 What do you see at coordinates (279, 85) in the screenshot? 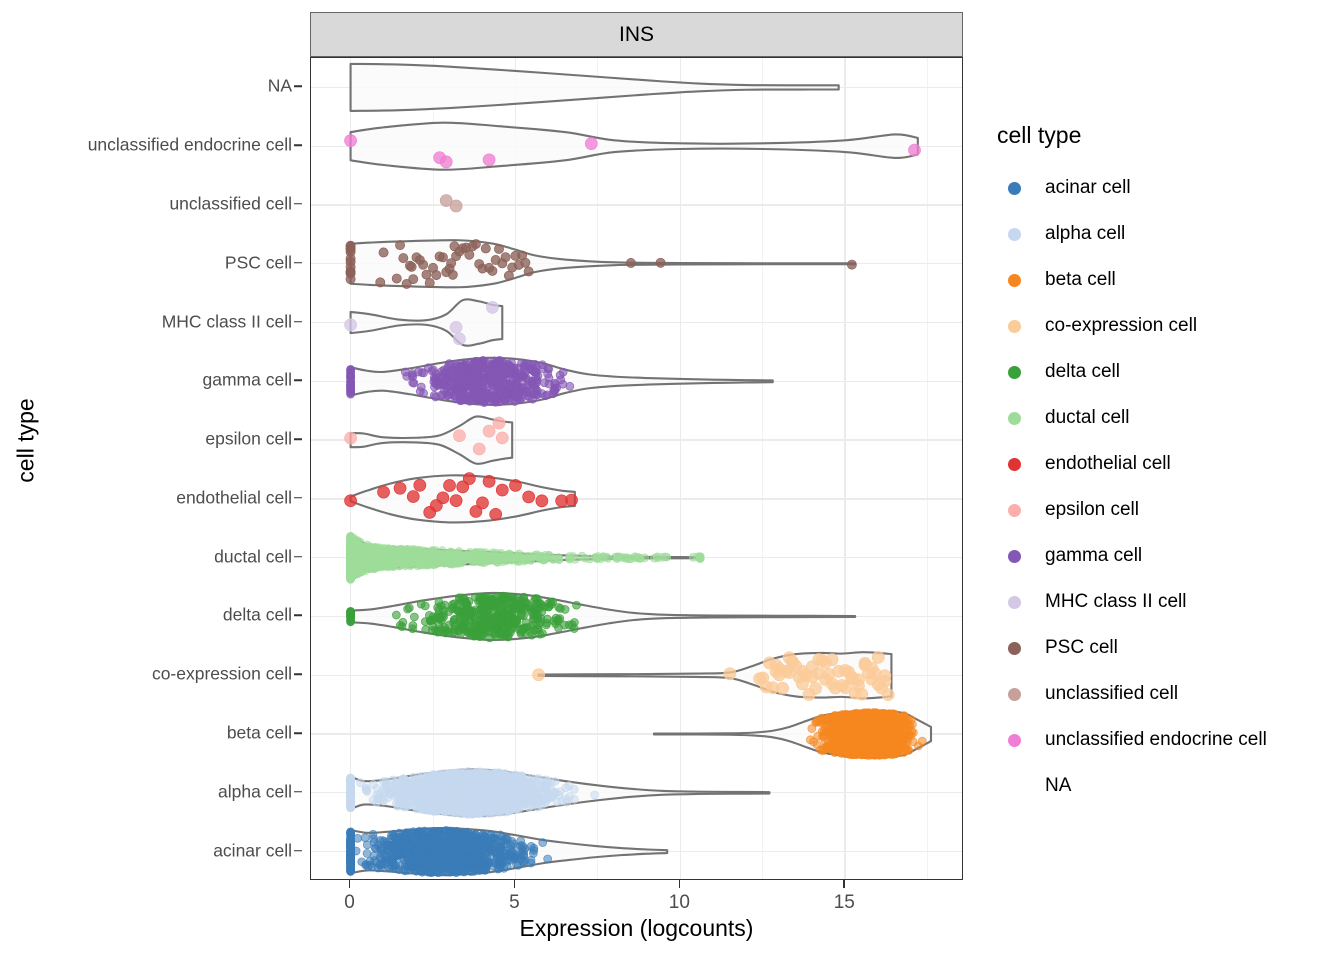
I see `y-tick-label: NA` at bounding box center [279, 85].